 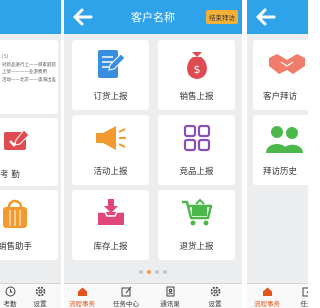 I want to click on grid-squares-icon, so click(x=196, y=140).